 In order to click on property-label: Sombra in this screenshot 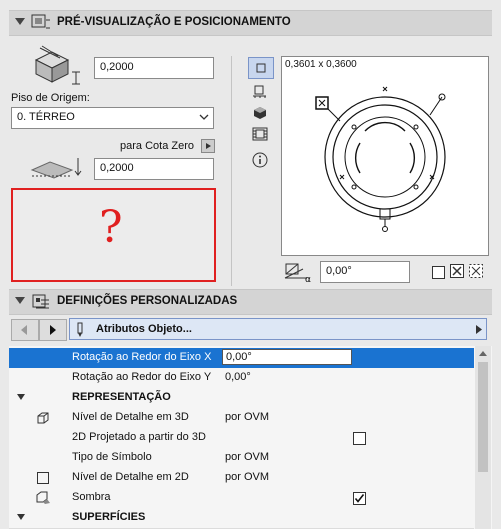, I will do `click(91, 497)`.